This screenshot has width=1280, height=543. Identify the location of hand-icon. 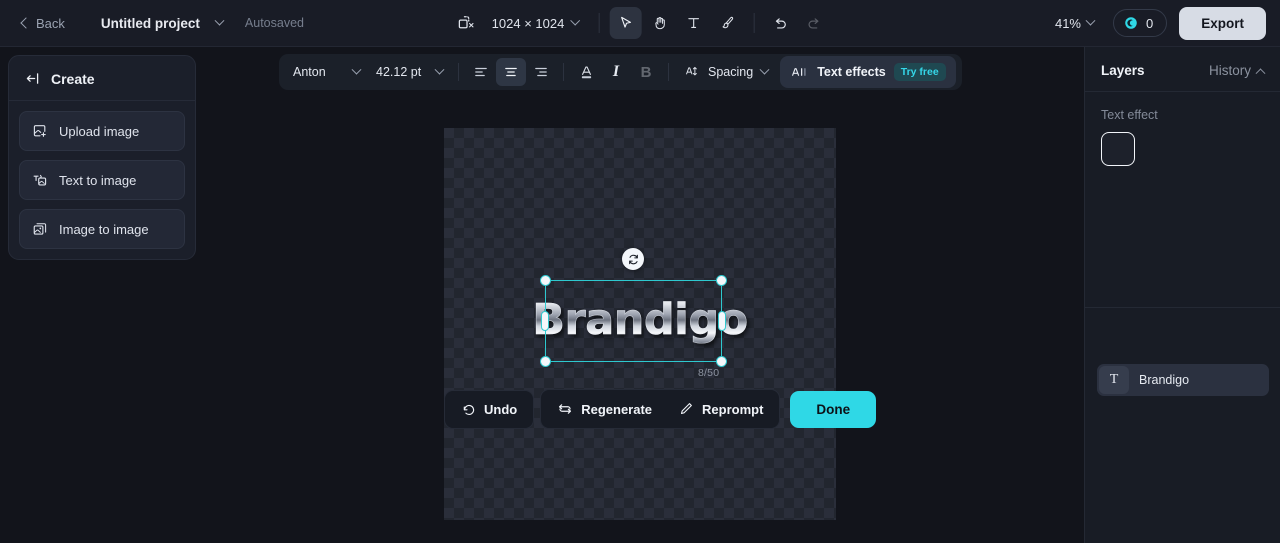
(659, 23).